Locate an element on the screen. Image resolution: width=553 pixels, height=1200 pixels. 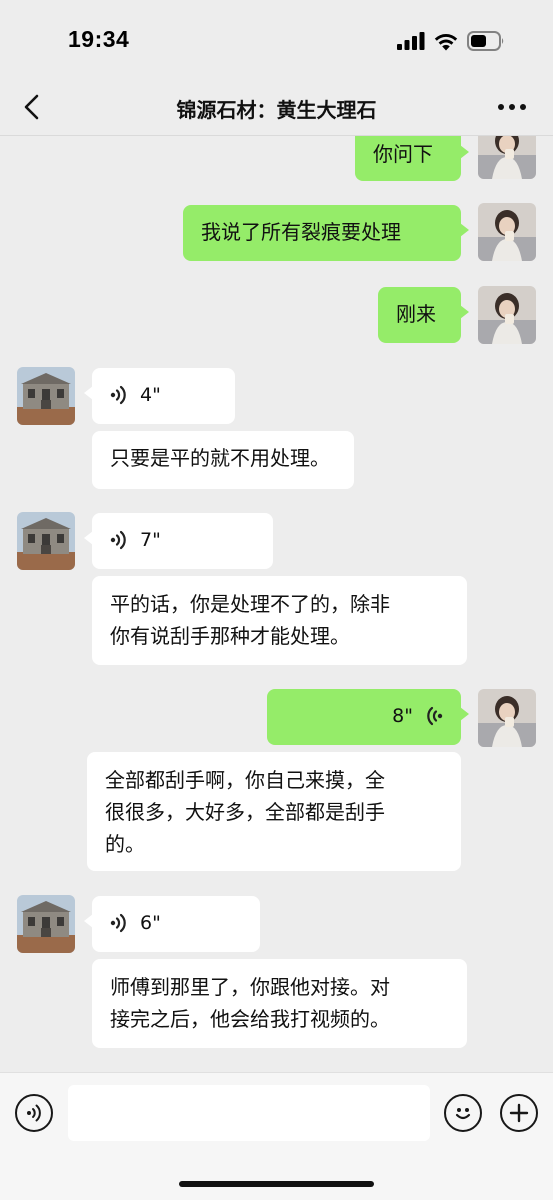
more-functions-button is located at coordinates (519, 1113).